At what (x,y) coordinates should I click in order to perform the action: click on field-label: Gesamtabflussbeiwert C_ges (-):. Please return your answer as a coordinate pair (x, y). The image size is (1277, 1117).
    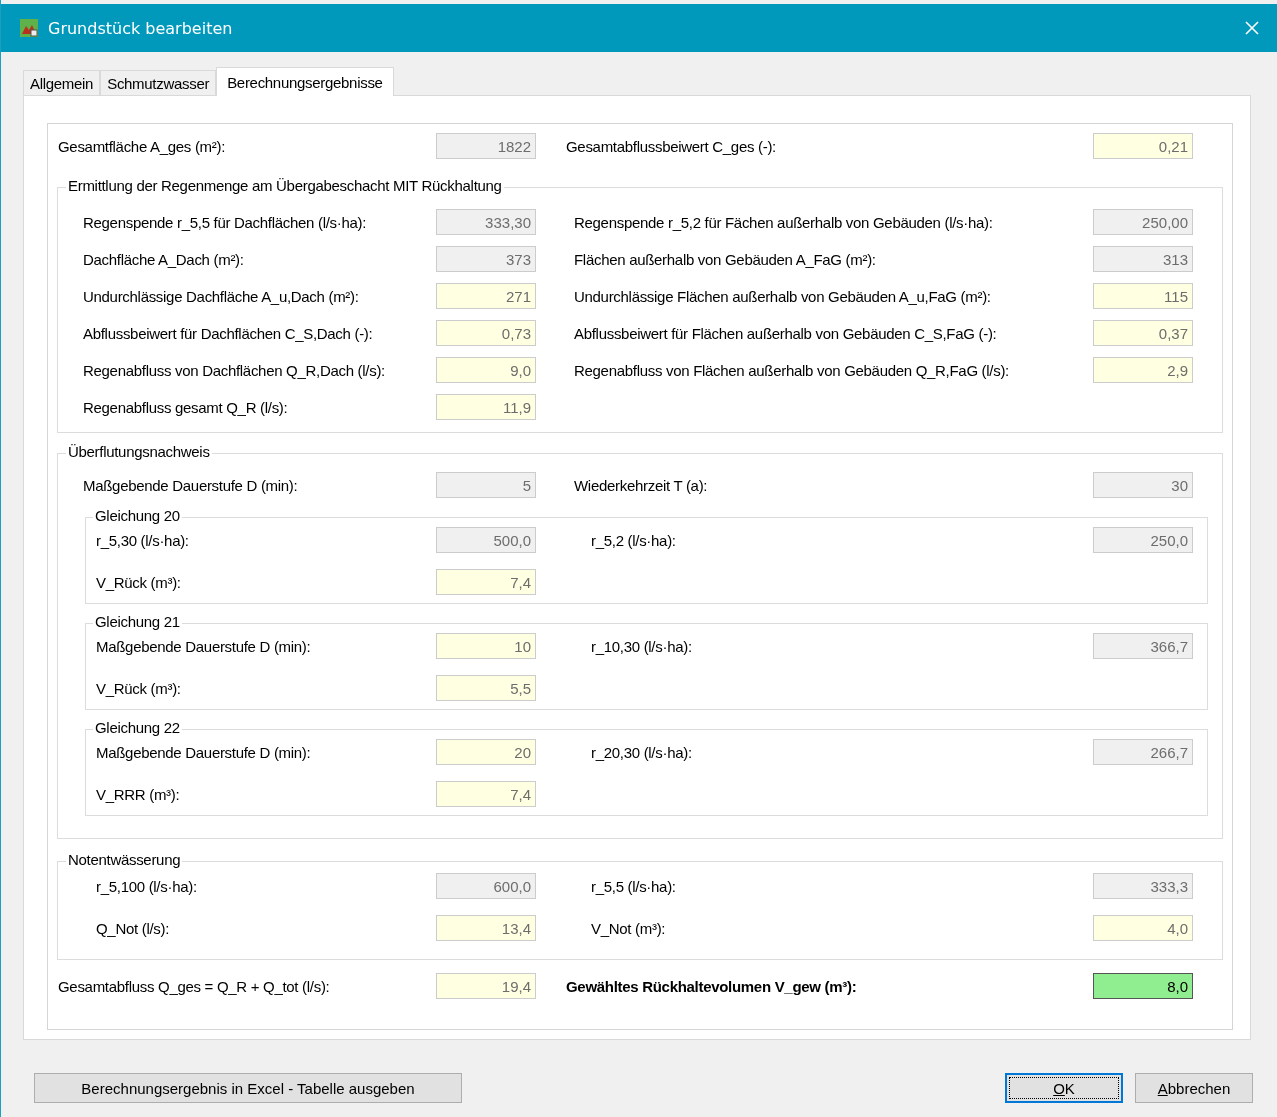
    Looking at the image, I should click on (671, 146).